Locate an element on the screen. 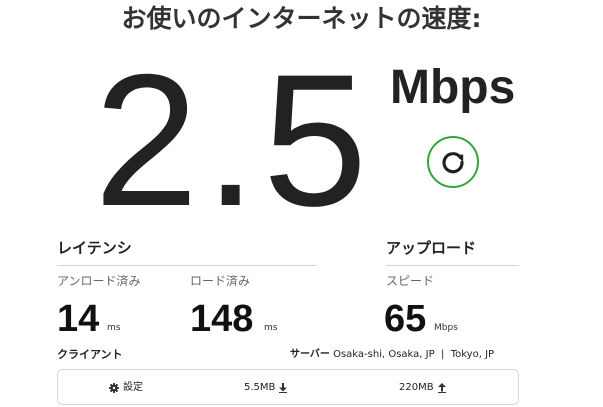 Image resolution: width=603 pixels, height=407 pixels. latency-section-title: レイテンシ is located at coordinates (94, 248).